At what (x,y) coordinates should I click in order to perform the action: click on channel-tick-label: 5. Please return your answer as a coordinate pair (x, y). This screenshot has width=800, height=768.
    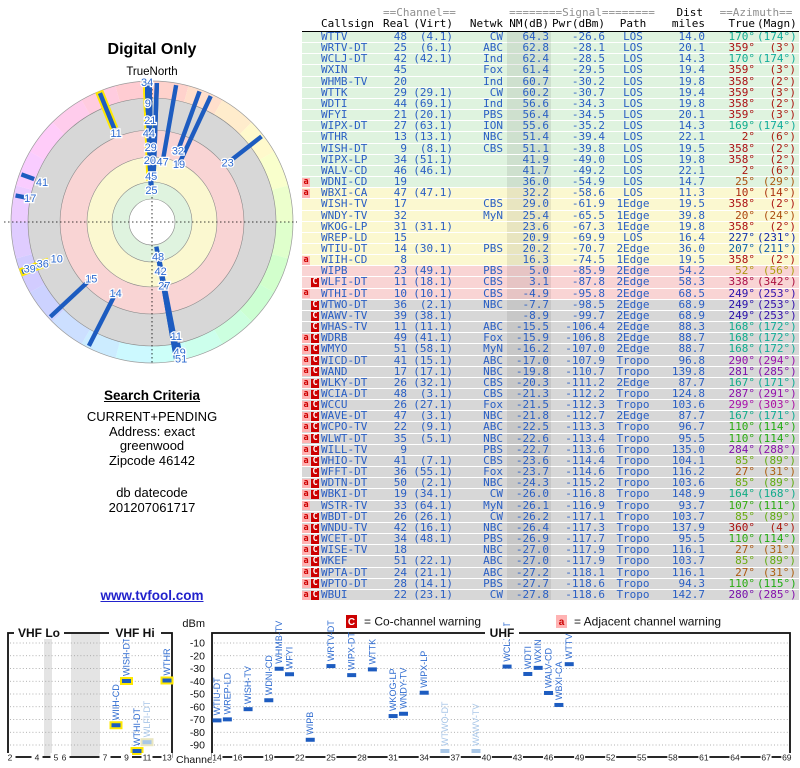
    Looking at the image, I should click on (56, 758).